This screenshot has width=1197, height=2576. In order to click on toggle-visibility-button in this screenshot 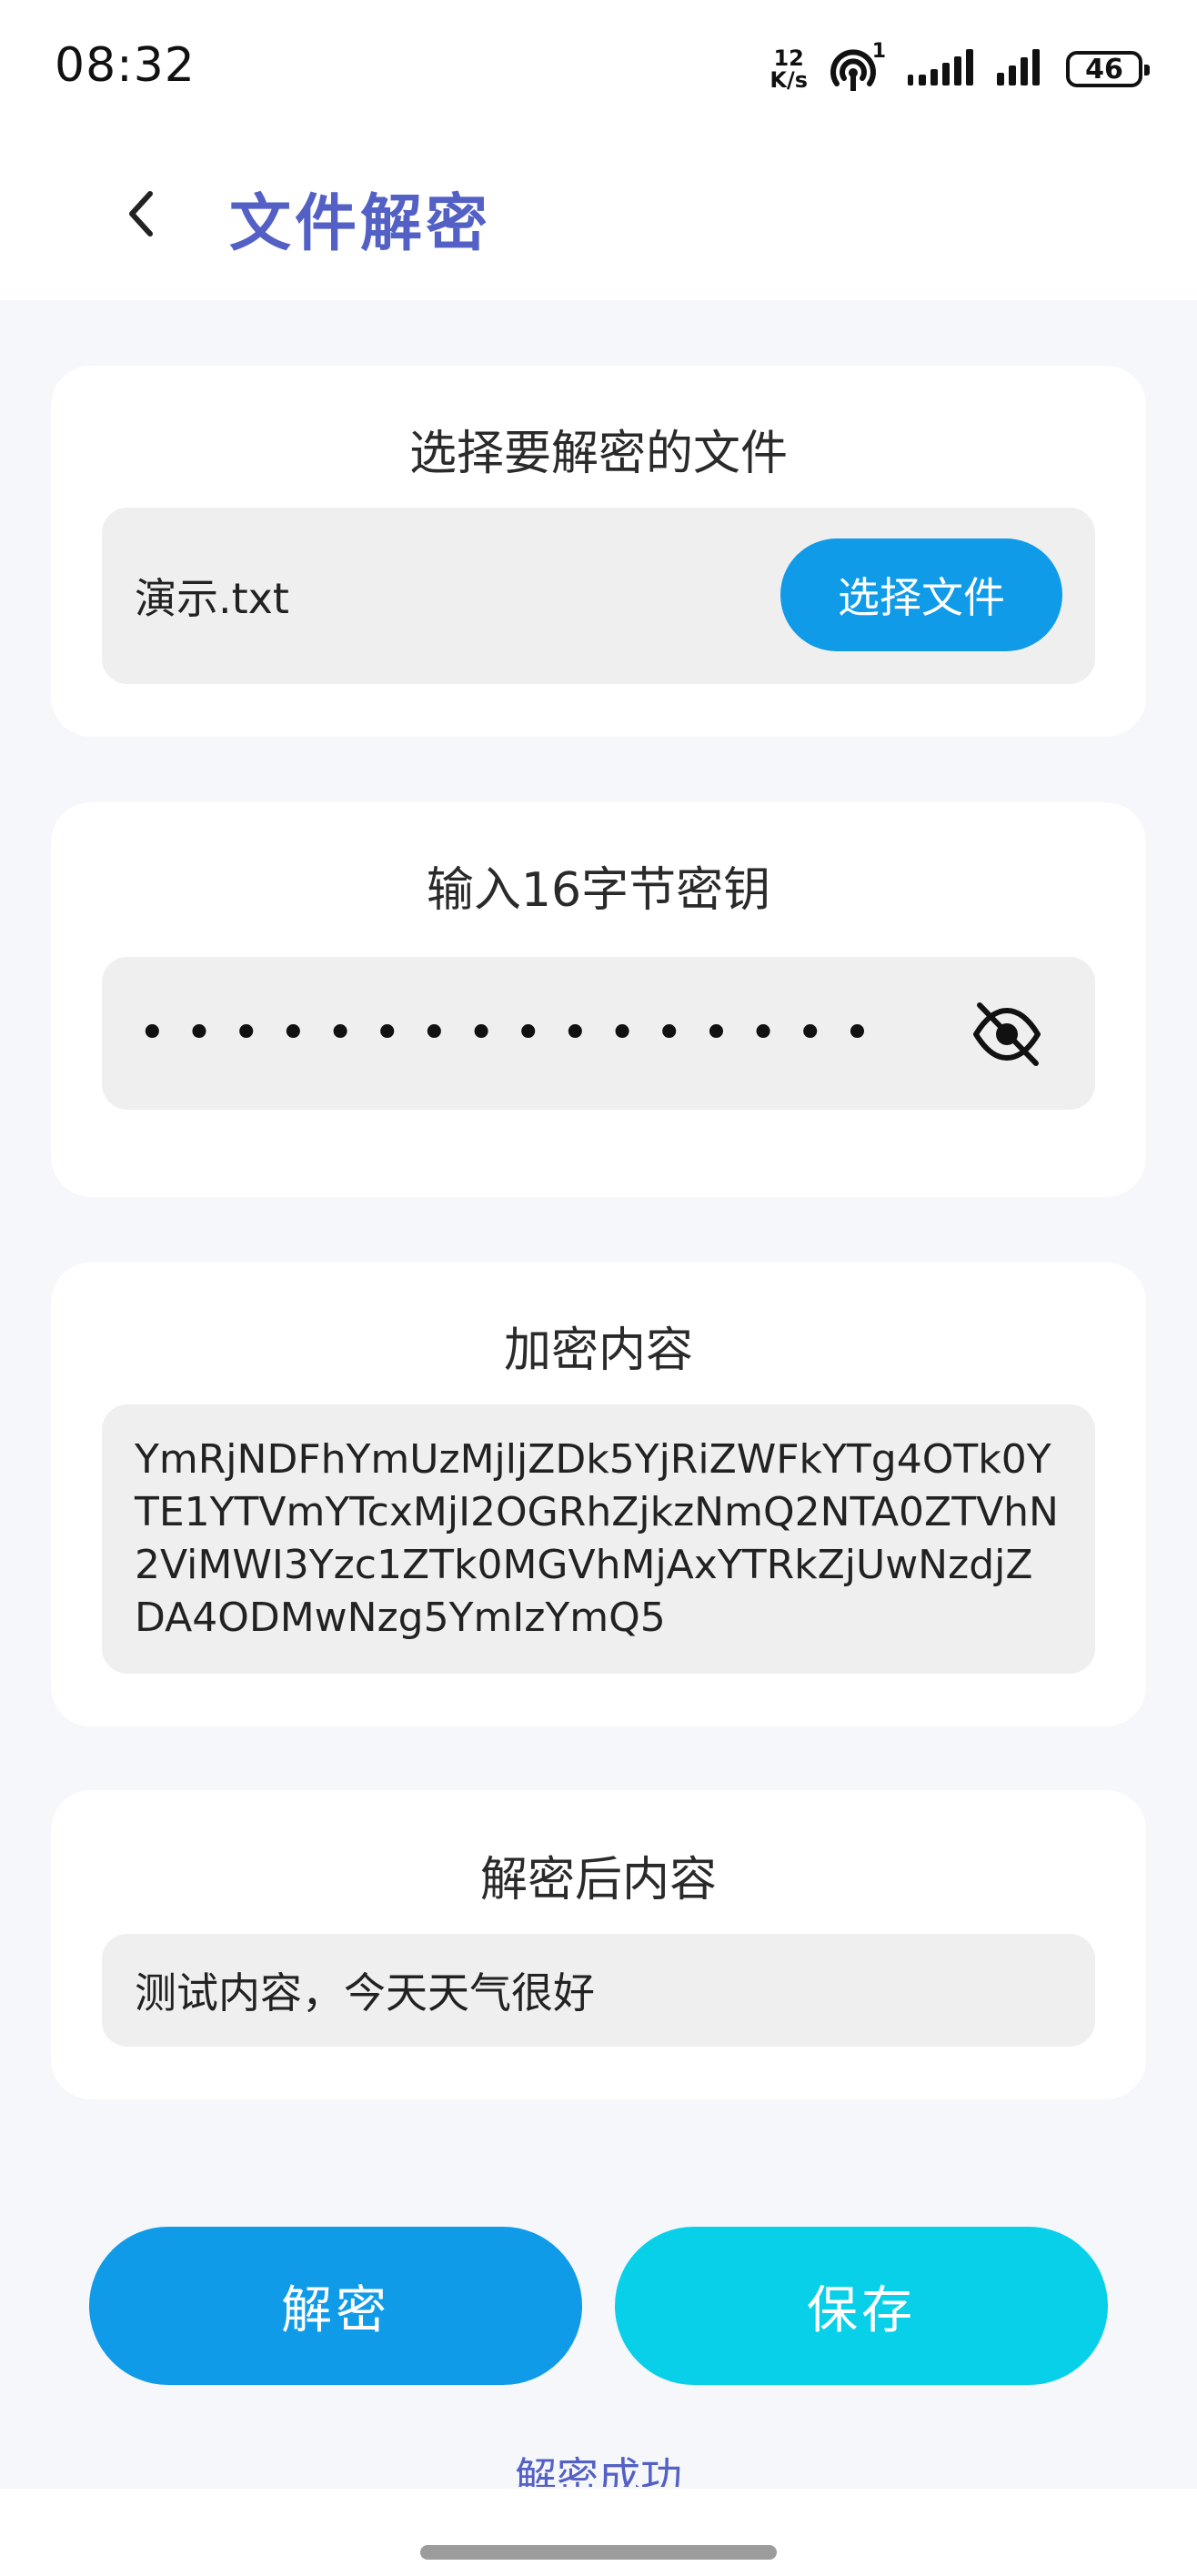, I will do `click(1007, 1034)`.